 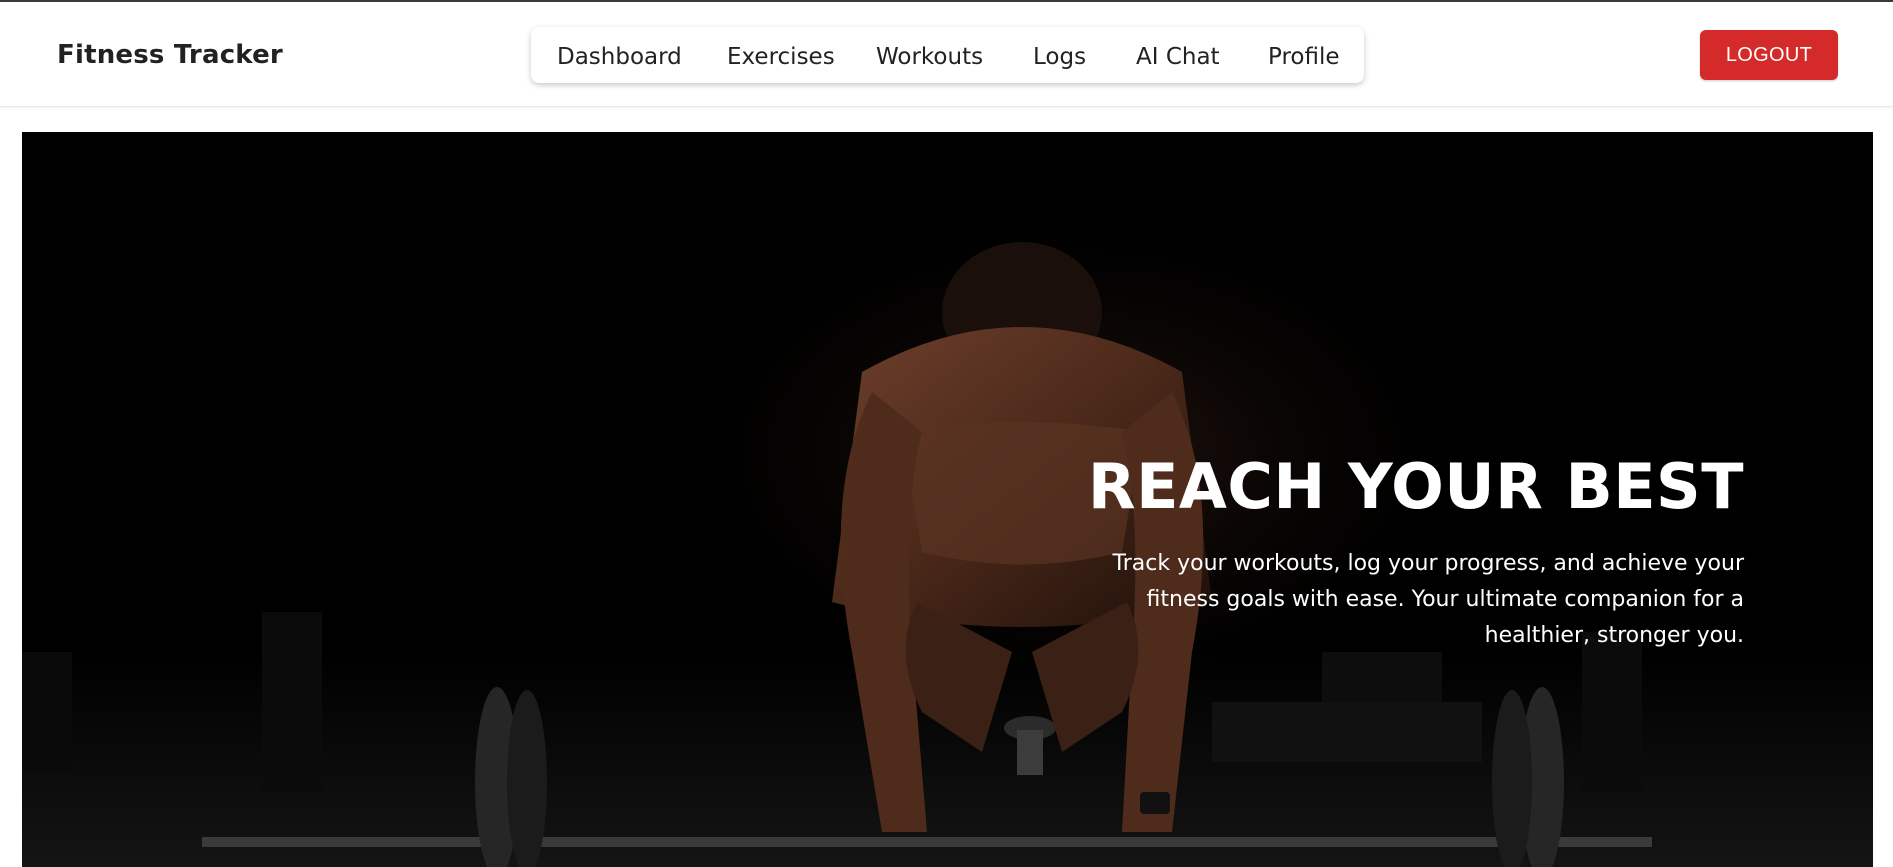 What do you see at coordinates (619, 57) in the screenshot?
I see `nav-link-dashboard: Dashboard` at bounding box center [619, 57].